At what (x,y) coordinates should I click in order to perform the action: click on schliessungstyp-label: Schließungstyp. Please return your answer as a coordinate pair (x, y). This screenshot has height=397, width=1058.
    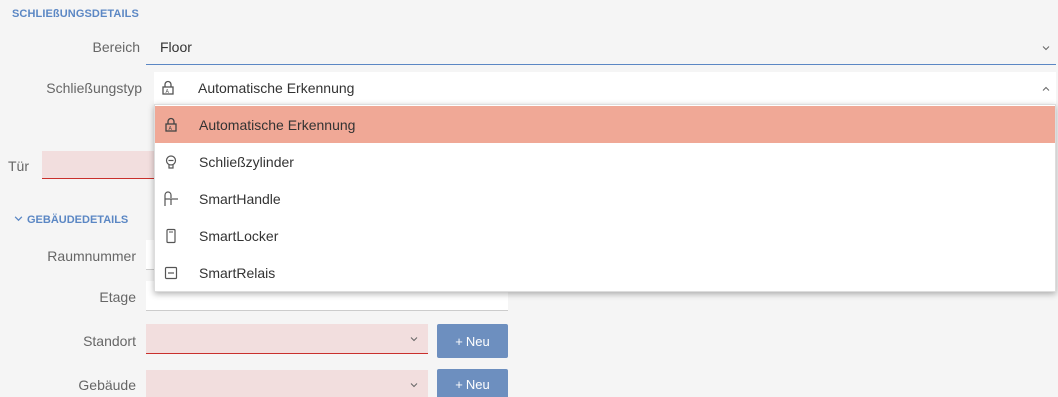
    Looking at the image, I should click on (94, 88).